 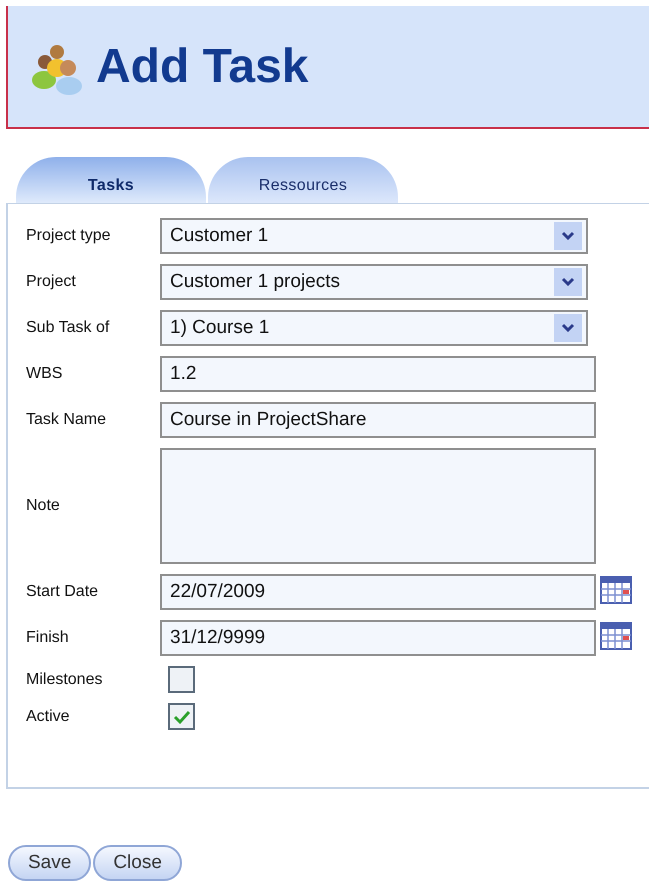 What do you see at coordinates (202, 66) in the screenshot?
I see `page-title: Add Task` at bounding box center [202, 66].